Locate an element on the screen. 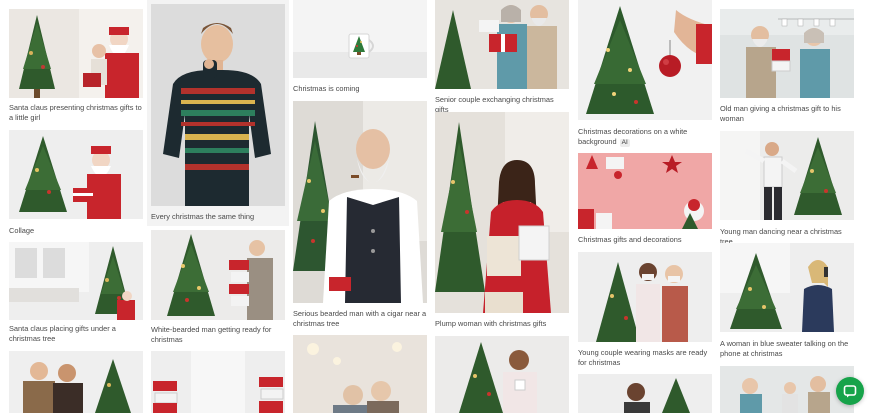 The width and height of the screenshot is (870, 413). photo-santa-collage is located at coordinates (76, 174).